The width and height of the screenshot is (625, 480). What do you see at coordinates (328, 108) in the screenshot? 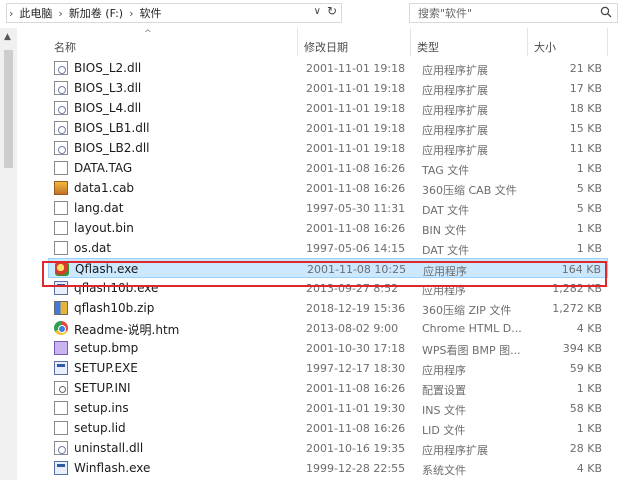
I see `file-row: BIOS_L4.dll 2001-11-01 19:18 应用程序扩展 18 KB` at bounding box center [328, 108].